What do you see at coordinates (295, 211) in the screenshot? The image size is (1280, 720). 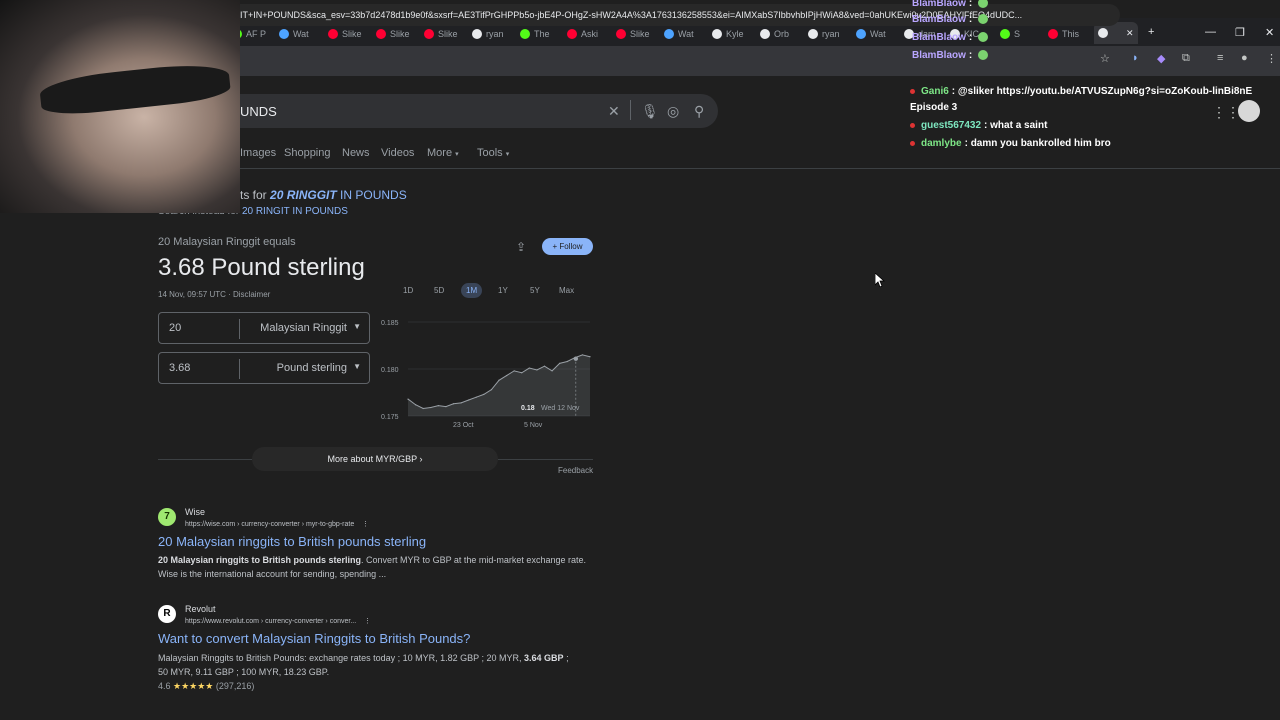 I see `search-instead-link: 20 RINGIT IN POUNDS` at bounding box center [295, 211].